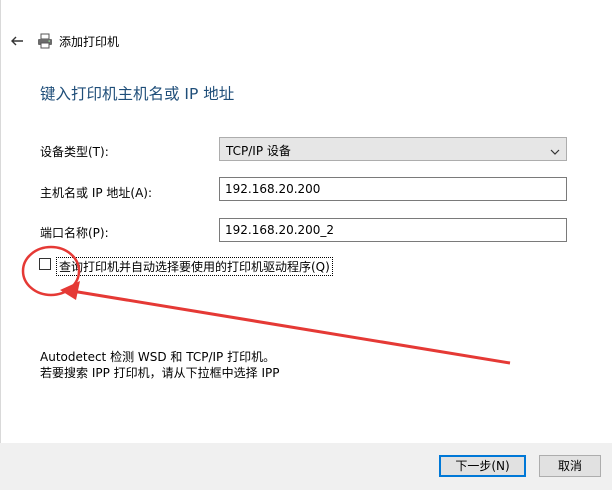 This screenshot has width=612, height=490. Describe the element at coordinates (555, 149) in the screenshot. I see `chevron-down-icon` at that location.